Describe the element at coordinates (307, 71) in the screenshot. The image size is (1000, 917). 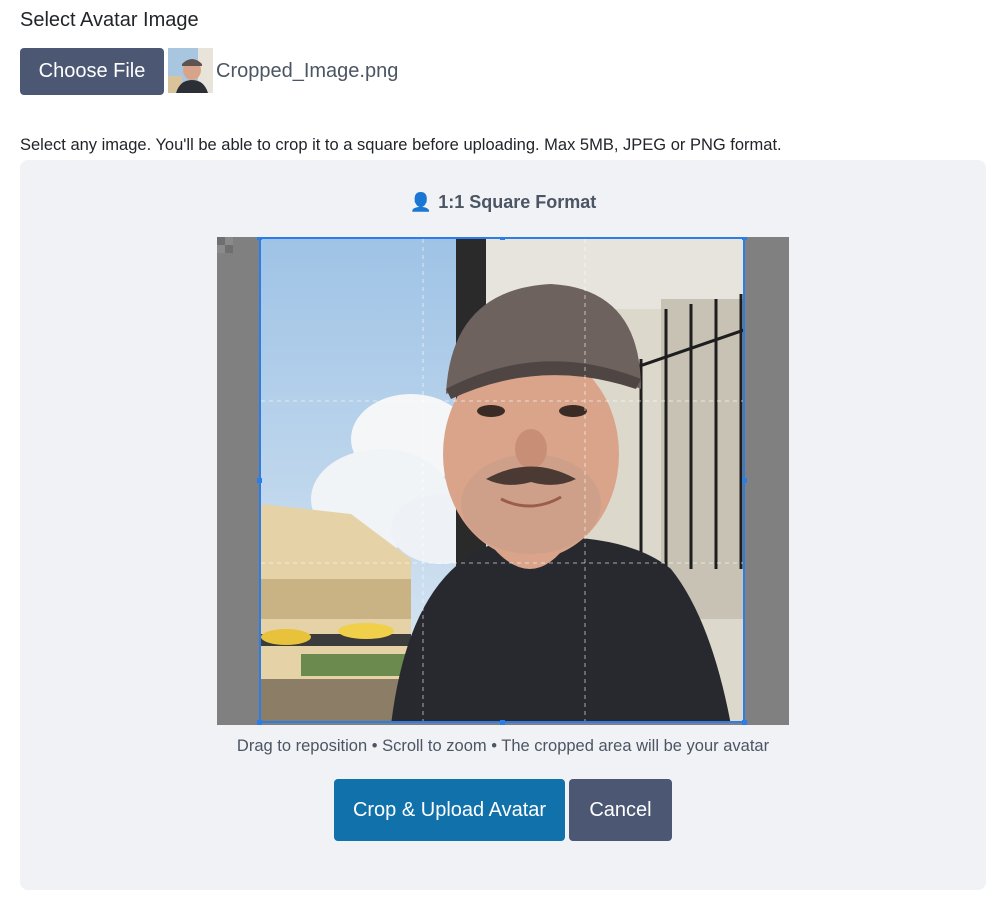
I see `selected-file-name: Cropped_Image.png` at that location.